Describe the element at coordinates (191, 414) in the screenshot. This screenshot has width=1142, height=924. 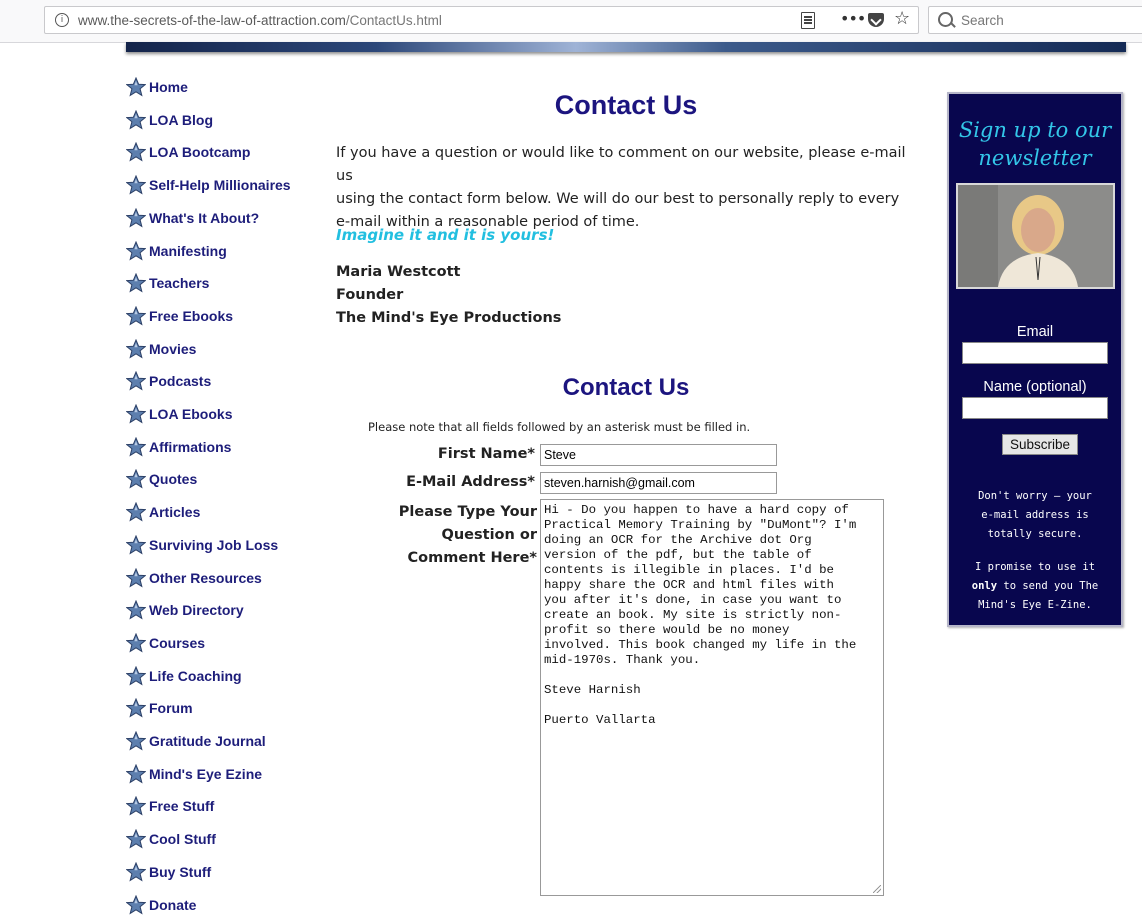
I see `sidebar-item-label: LOA Ebooks` at that location.